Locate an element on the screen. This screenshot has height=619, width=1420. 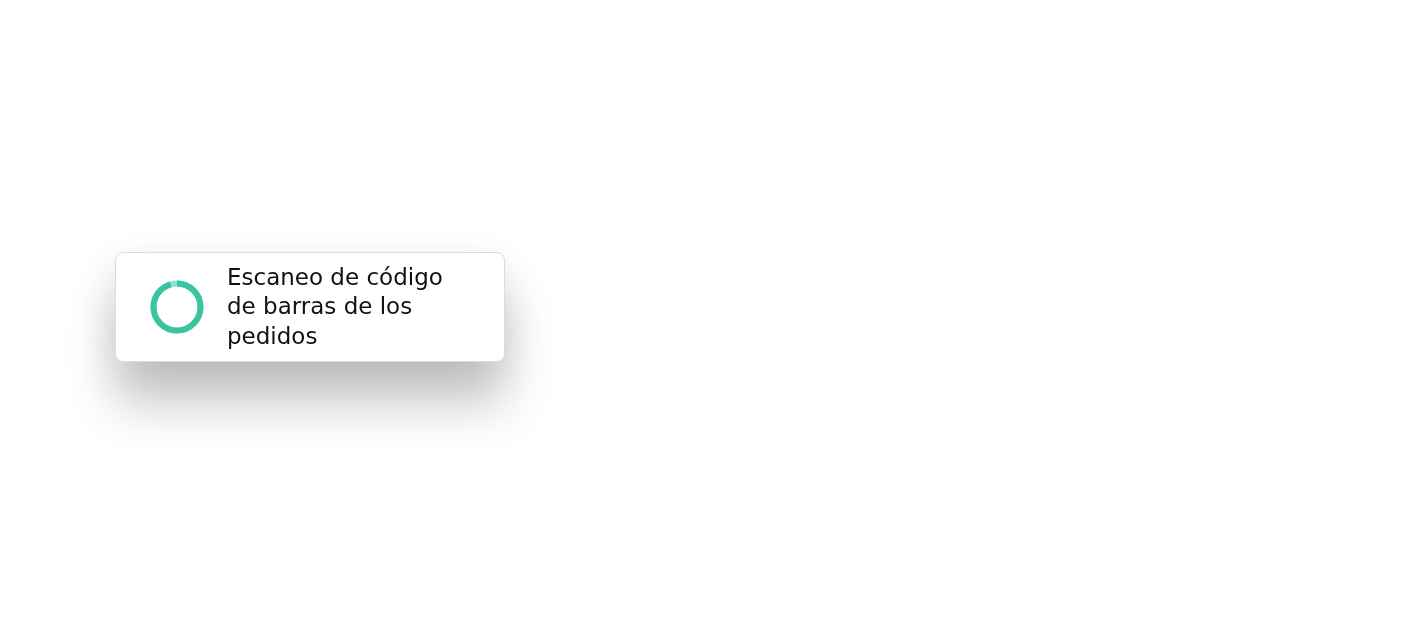
task-title: Escaneo de código de barras de los pedidos is located at coordinates (335, 306).